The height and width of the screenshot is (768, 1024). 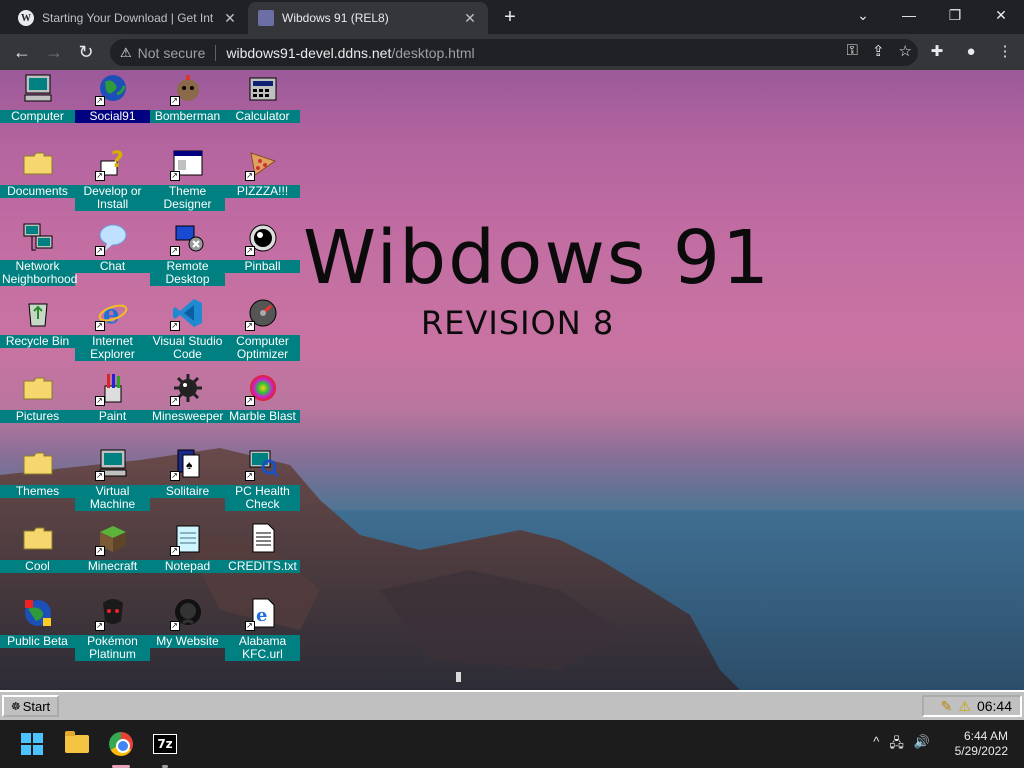 I want to click on pencil-icon: ✎, so click(x=947, y=706).